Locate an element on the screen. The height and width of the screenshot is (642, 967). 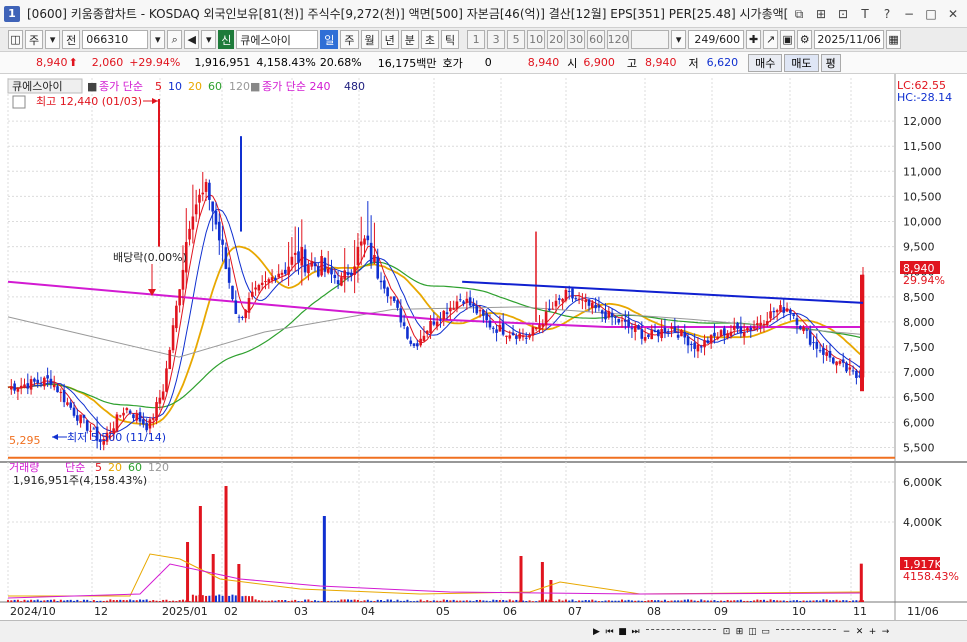
interval-20: 20 is located at coordinates (556, 39).